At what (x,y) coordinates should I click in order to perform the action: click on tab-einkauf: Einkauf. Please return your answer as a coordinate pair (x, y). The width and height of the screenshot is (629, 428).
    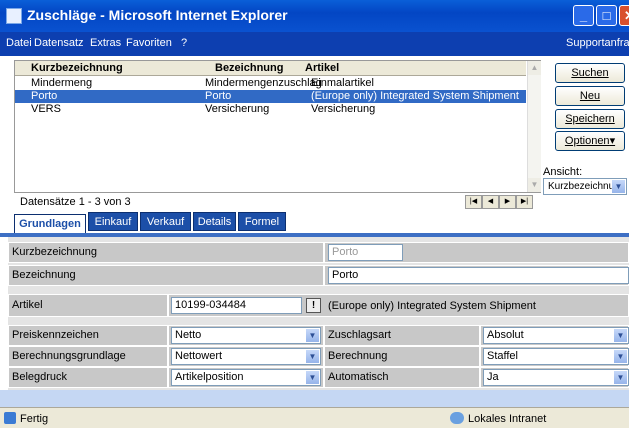
    Looking at the image, I should click on (113, 221).